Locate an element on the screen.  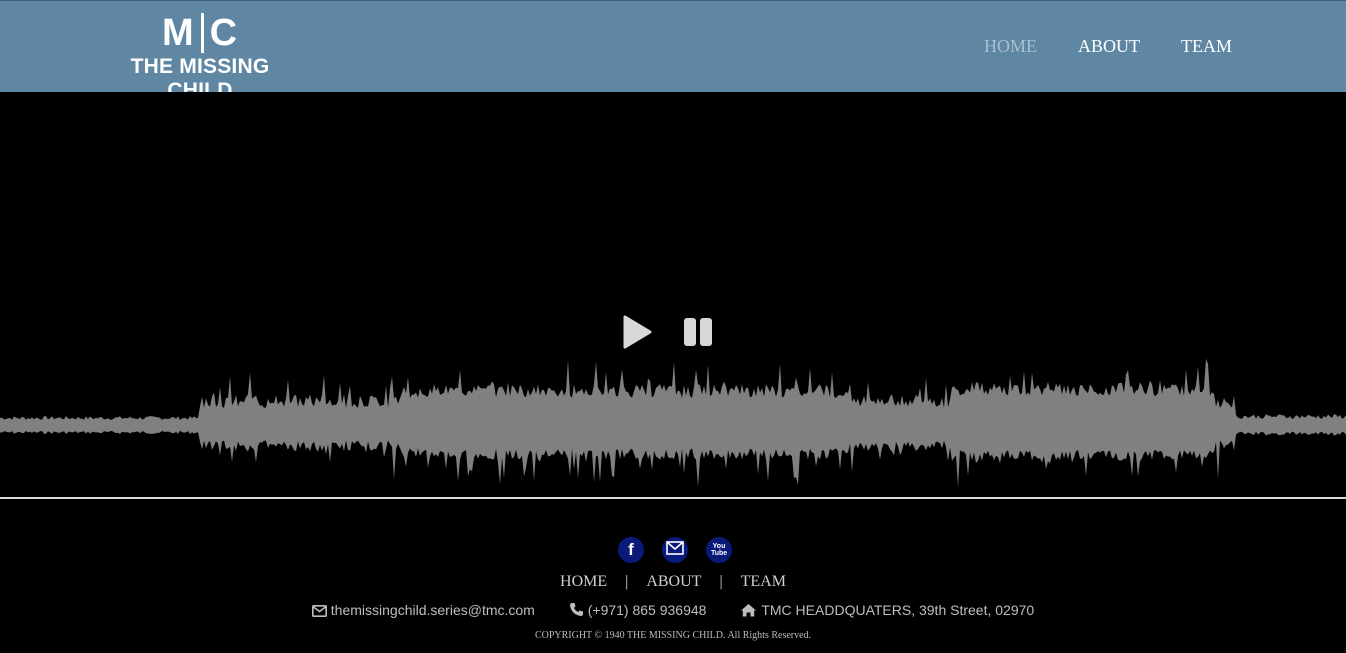
logo-divider is located at coordinates (202, 33).